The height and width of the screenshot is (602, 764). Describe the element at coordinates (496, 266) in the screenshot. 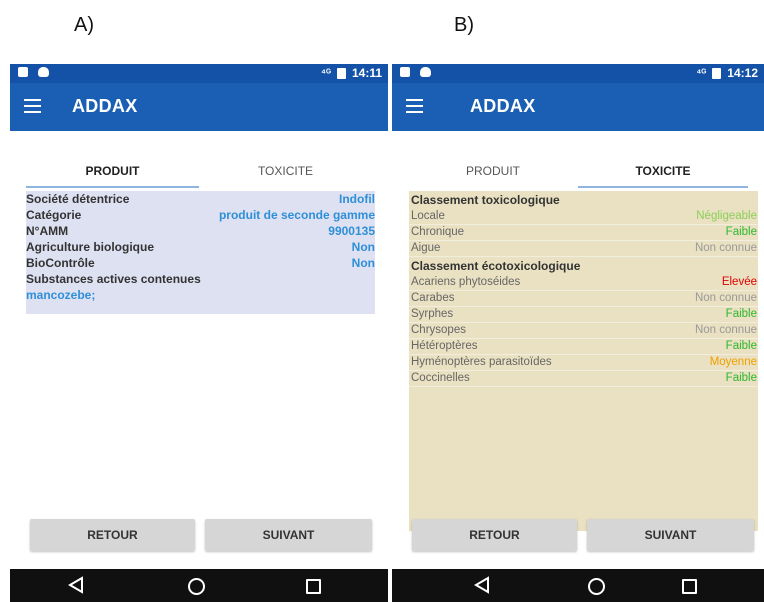

I see `eco-section-title: Classement écotoxicologique` at that location.